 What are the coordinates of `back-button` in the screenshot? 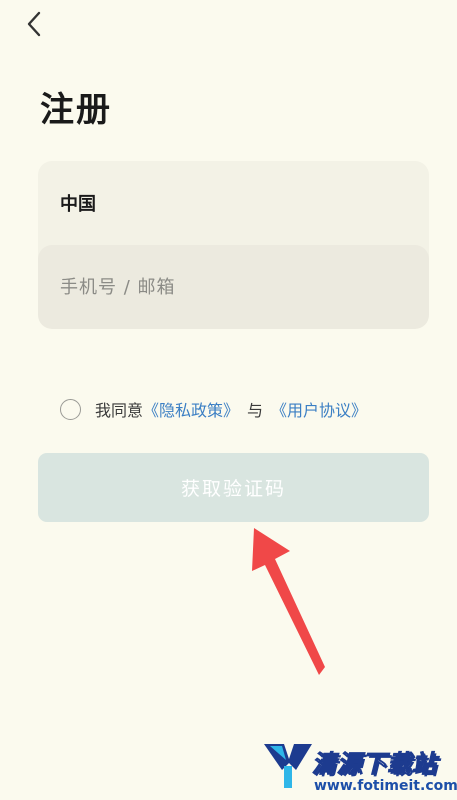 It's located at (34, 24).